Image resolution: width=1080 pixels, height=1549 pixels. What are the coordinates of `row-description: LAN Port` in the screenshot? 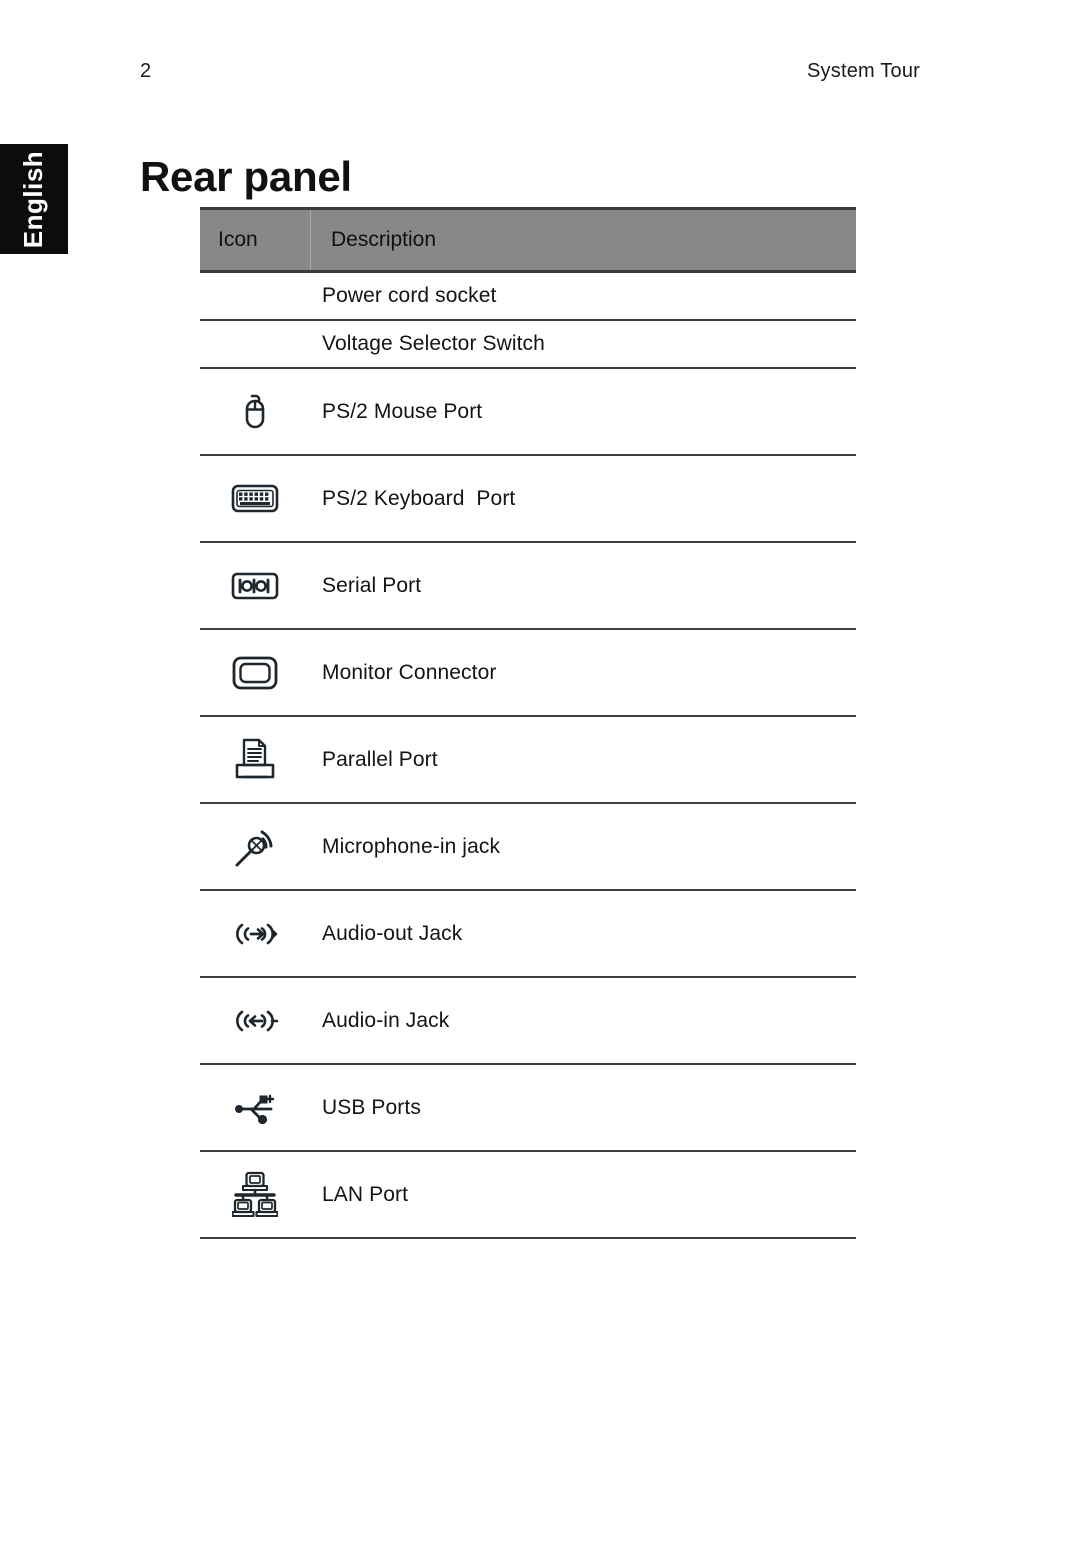 It's located at (365, 1194).